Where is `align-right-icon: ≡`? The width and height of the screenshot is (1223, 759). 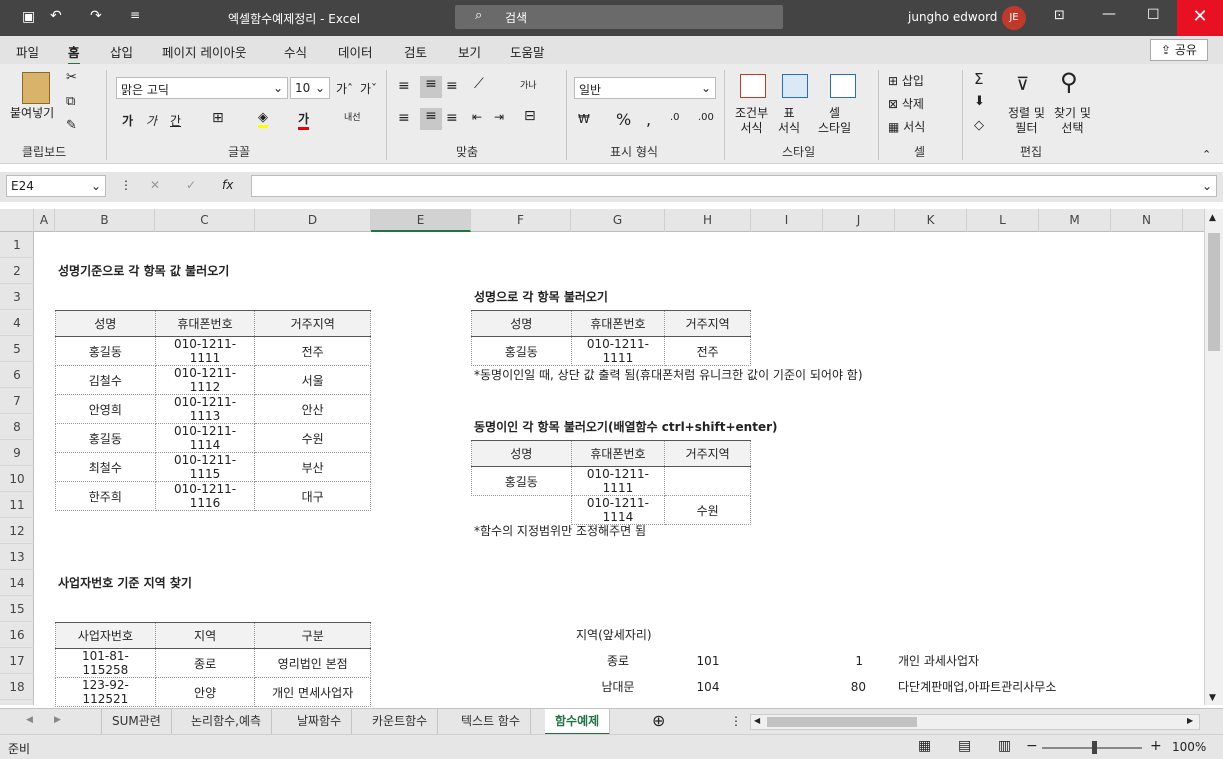
align-right-icon: ≡ is located at coordinates (452, 118).